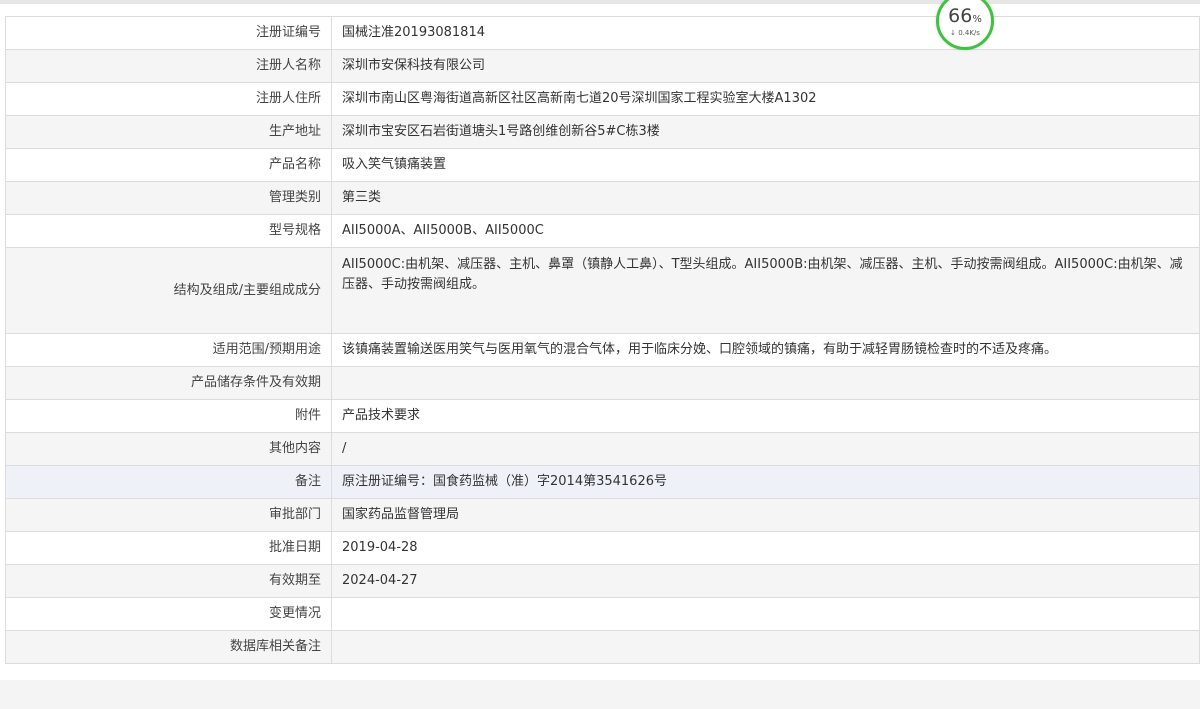  Describe the element at coordinates (765, 33) in the screenshot. I see `row-value: 国械注准20193081814` at that location.